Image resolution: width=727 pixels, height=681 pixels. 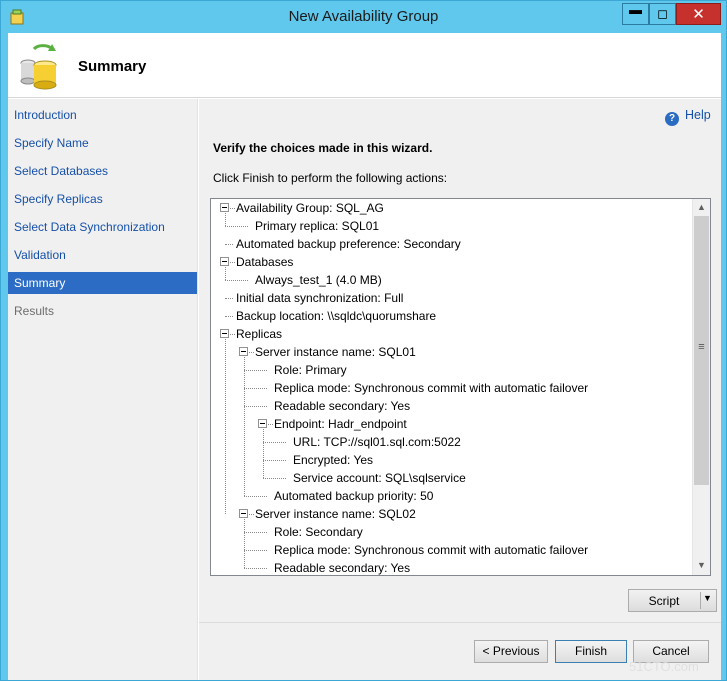 I want to click on tree-node: Automated backup preference: Secondary, so click(x=348, y=244).